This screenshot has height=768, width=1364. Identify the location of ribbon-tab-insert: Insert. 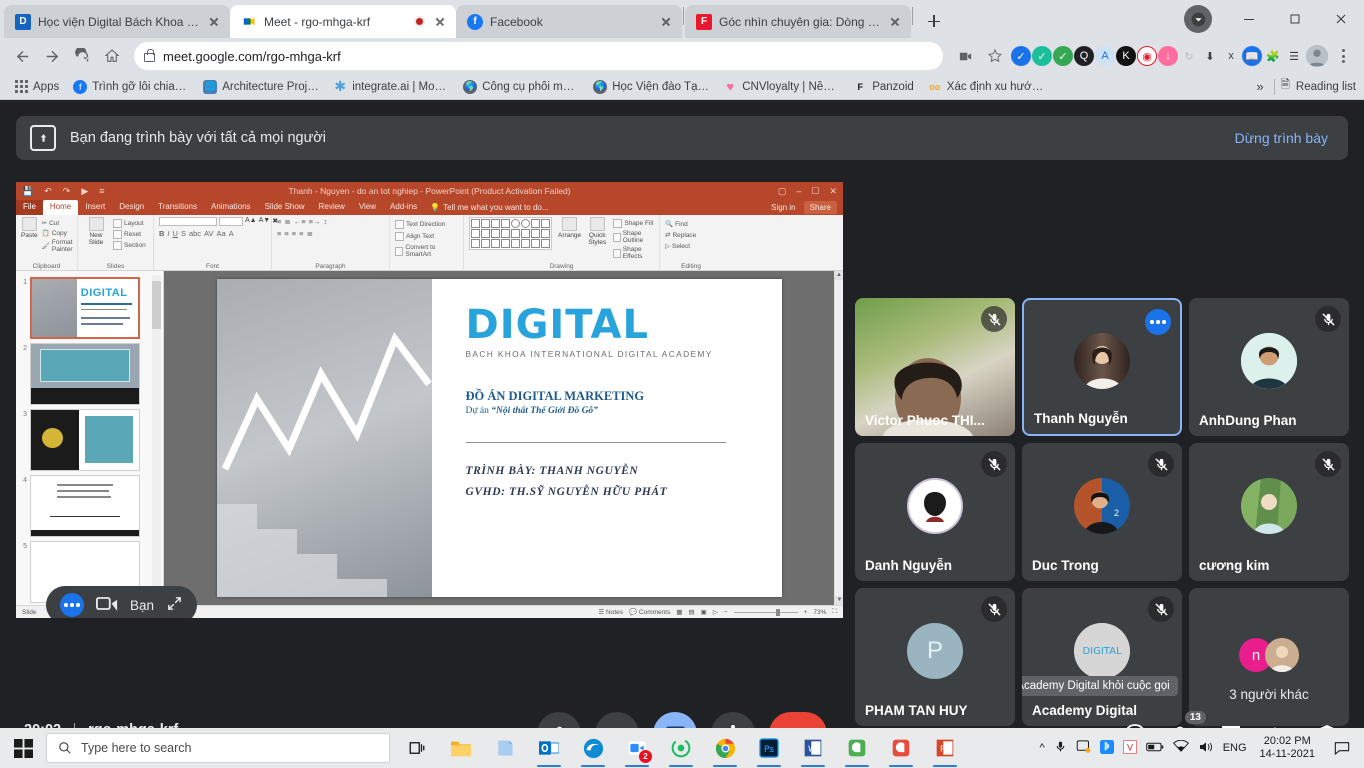
(95, 207).